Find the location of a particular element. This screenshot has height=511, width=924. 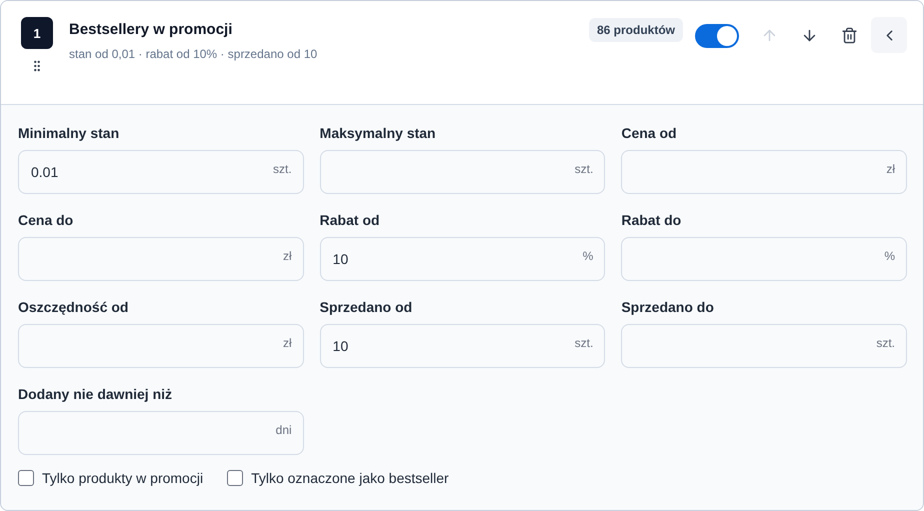

unit-label: dni is located at coordinates (284, 430).